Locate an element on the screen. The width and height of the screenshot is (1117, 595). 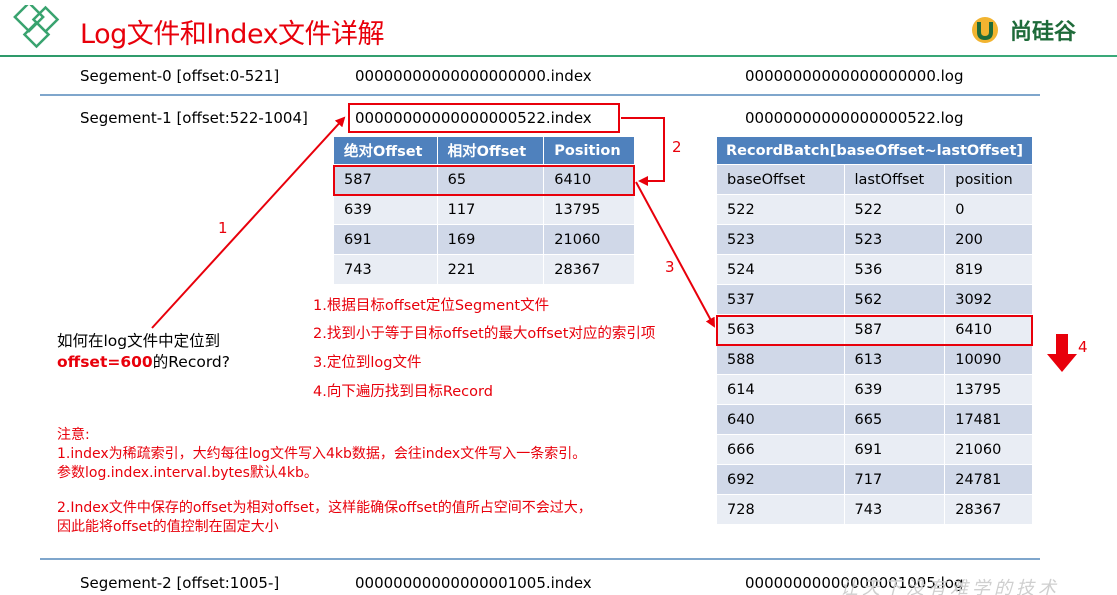
table-cell: 537 is located at coordinates (780, 299).